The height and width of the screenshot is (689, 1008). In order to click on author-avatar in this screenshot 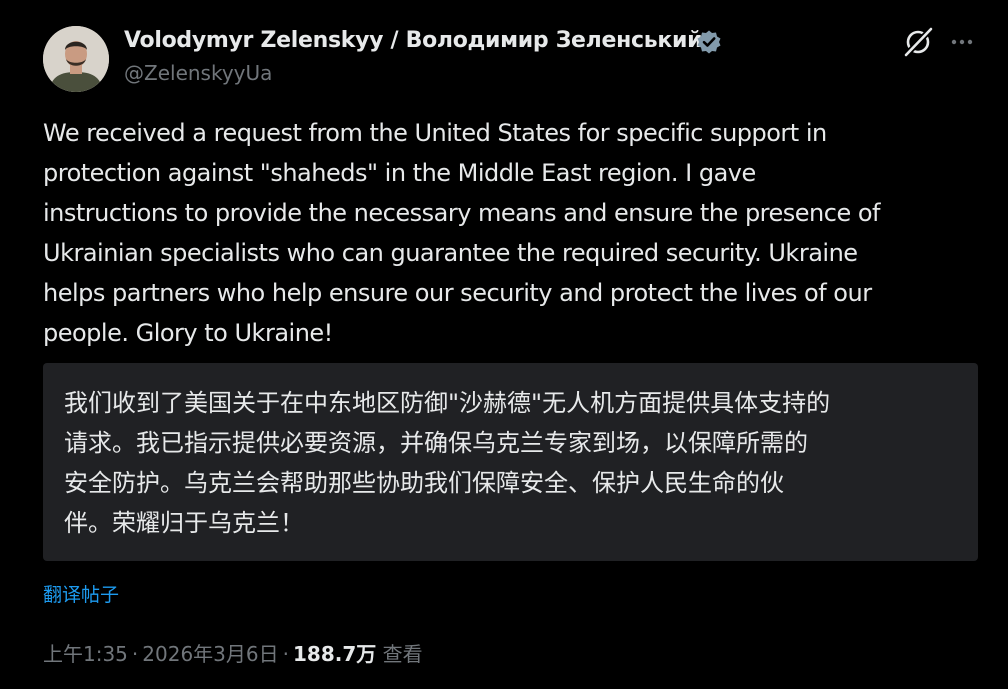, I will do `click(76, 59)`.